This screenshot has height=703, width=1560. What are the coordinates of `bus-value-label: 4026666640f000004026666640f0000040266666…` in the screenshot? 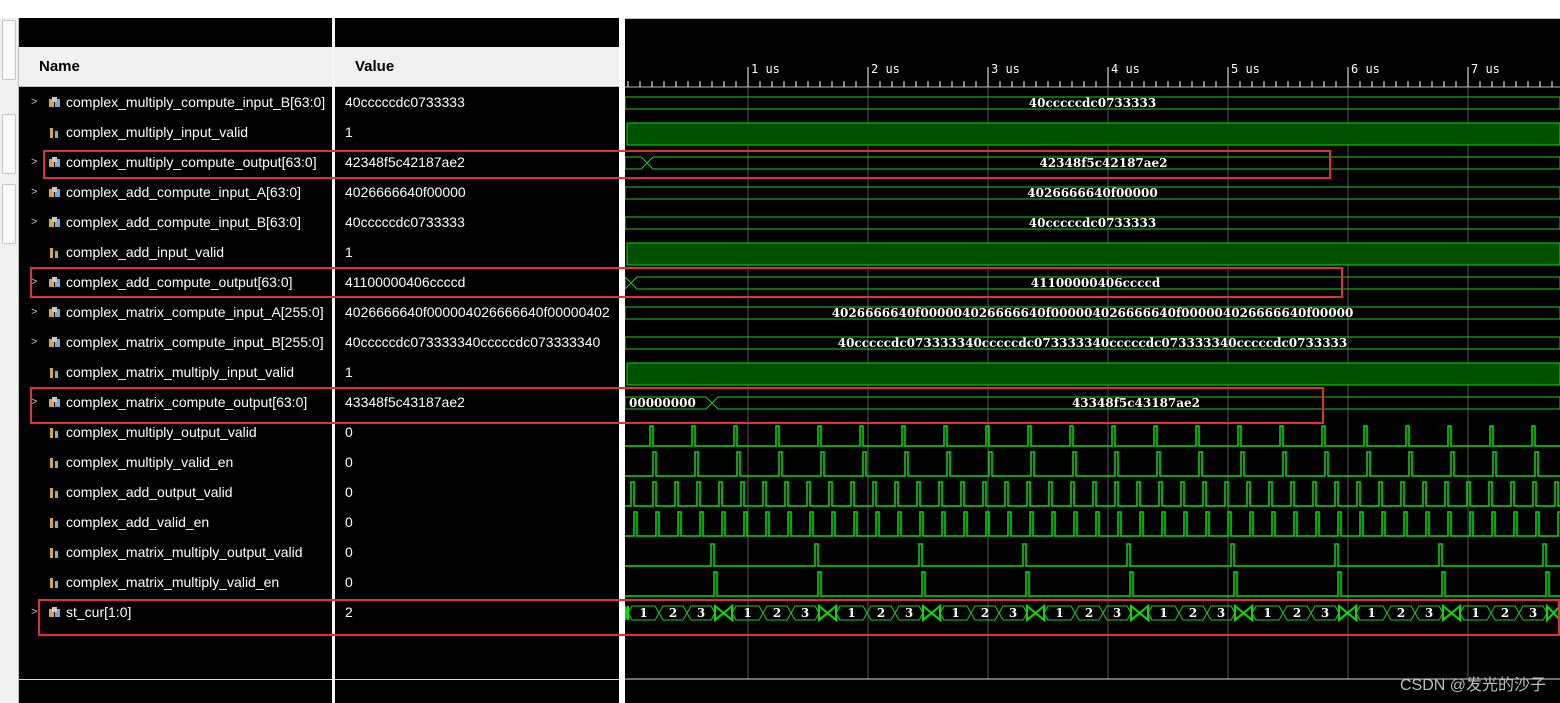 It's located at (1093, 313).